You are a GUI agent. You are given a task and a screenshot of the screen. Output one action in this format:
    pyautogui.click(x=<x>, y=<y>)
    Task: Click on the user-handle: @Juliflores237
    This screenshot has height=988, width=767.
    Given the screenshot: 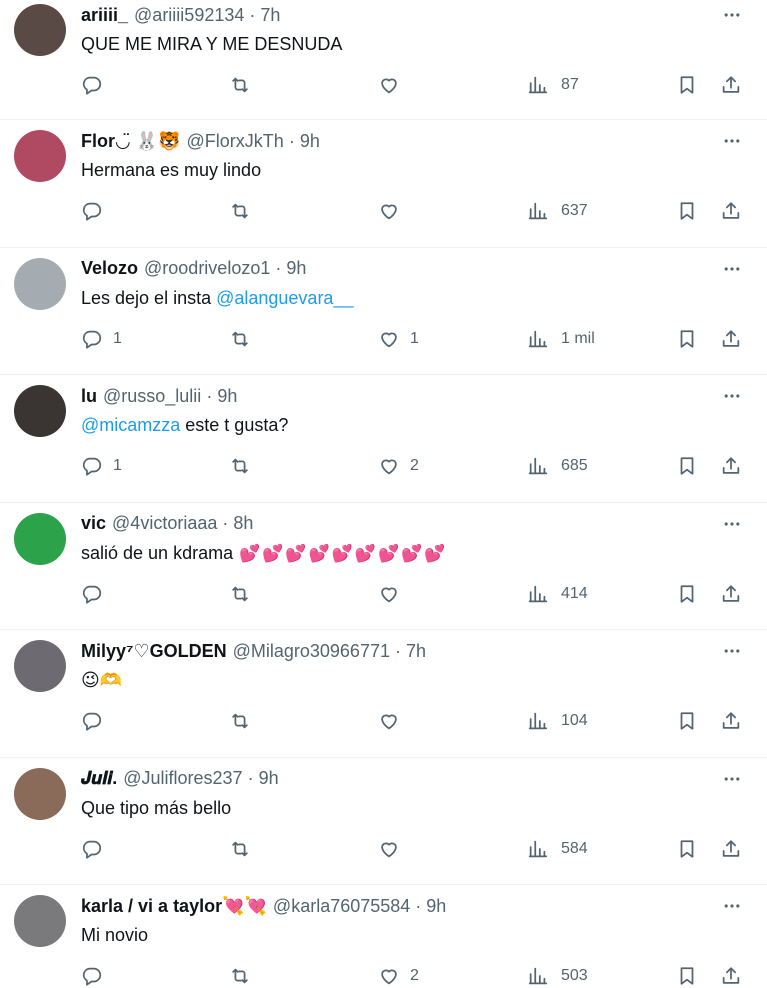 What is the action you would take?
    pyautogui.click(x=182, y=778)
    